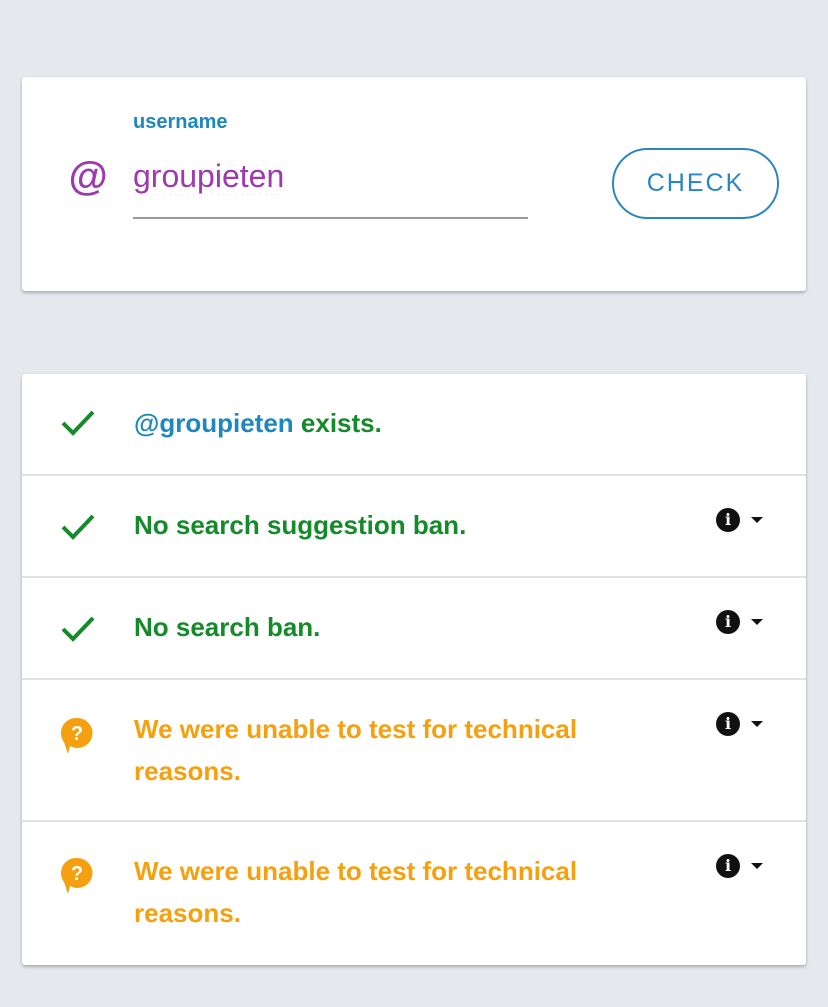 The image size is (828, 1007). I want to click on result-text: @groupieten exists., so click(374, 423).